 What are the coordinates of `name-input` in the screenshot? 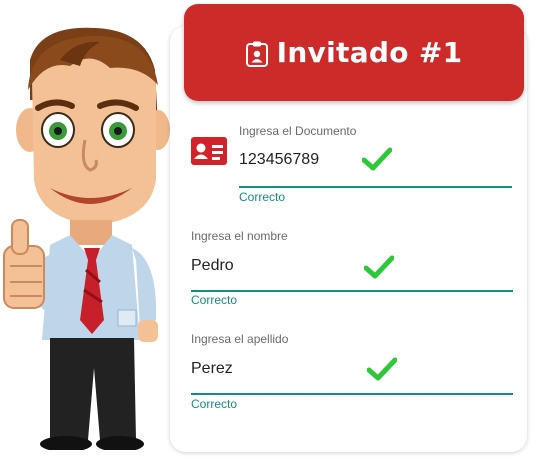 It's located at (246, 266).